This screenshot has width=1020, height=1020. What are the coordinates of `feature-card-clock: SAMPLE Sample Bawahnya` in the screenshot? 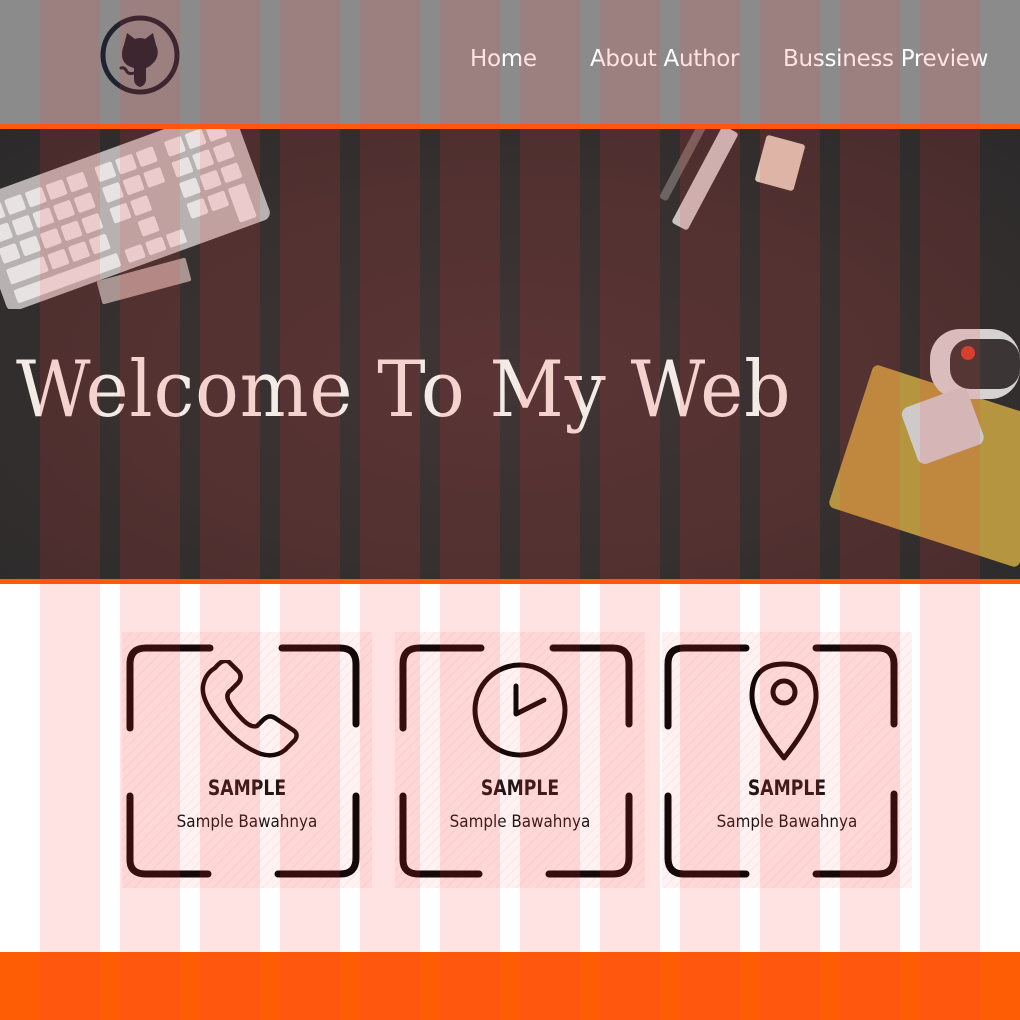 It's located at (520, 760).